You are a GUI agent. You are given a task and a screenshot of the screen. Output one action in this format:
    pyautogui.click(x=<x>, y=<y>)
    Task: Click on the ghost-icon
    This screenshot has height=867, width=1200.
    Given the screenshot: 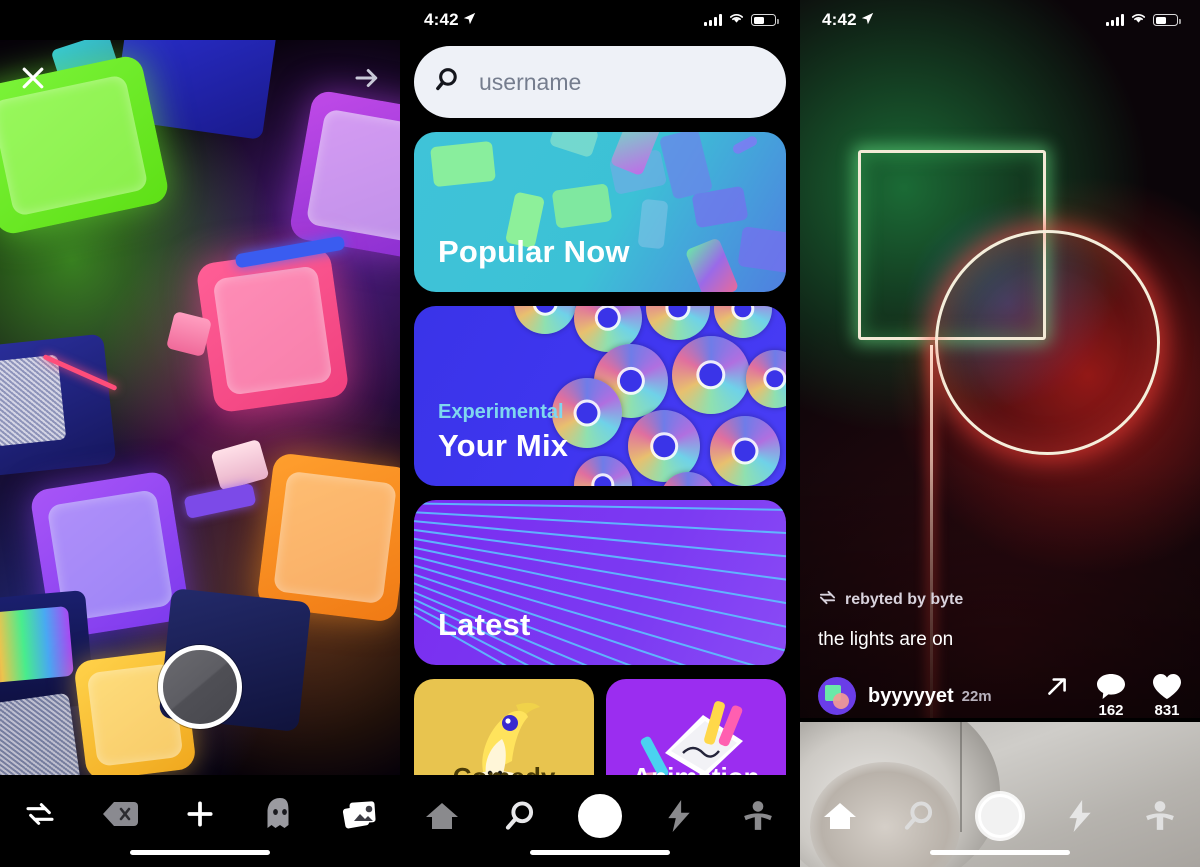 What is the action you would take?
    pyautogui.click(x=280, y=814)
    